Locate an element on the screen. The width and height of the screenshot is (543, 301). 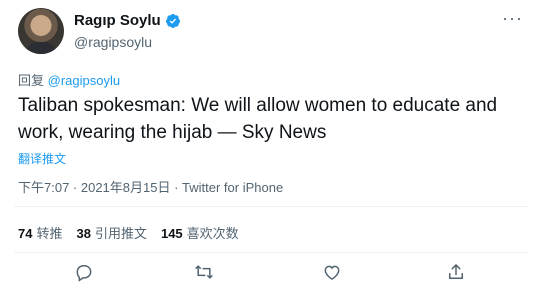
action-bar is located at coordinates (271, 276).